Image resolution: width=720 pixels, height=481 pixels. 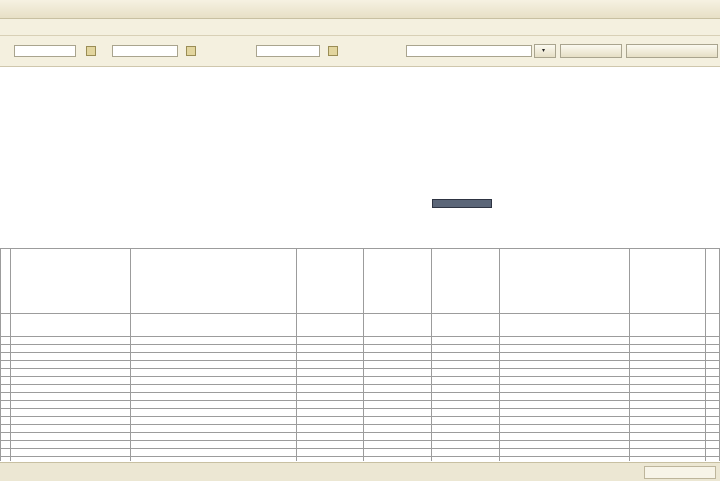 What do you see at coordinates (462, 203) in the screenshot?
I see `selected-cell` at bounding box center [462, 203].